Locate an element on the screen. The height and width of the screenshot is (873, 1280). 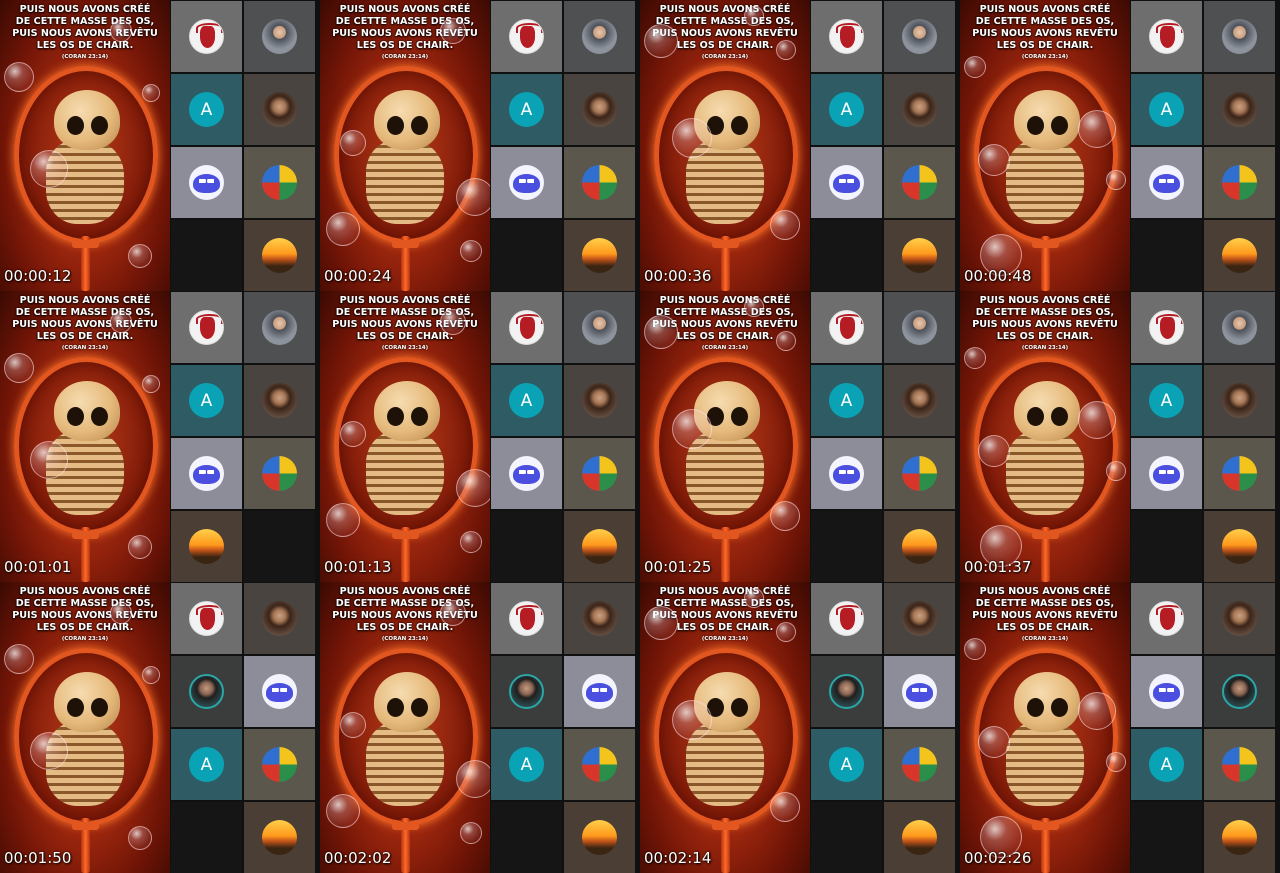
sunset-avatar is located at coordinates (1239, 255).